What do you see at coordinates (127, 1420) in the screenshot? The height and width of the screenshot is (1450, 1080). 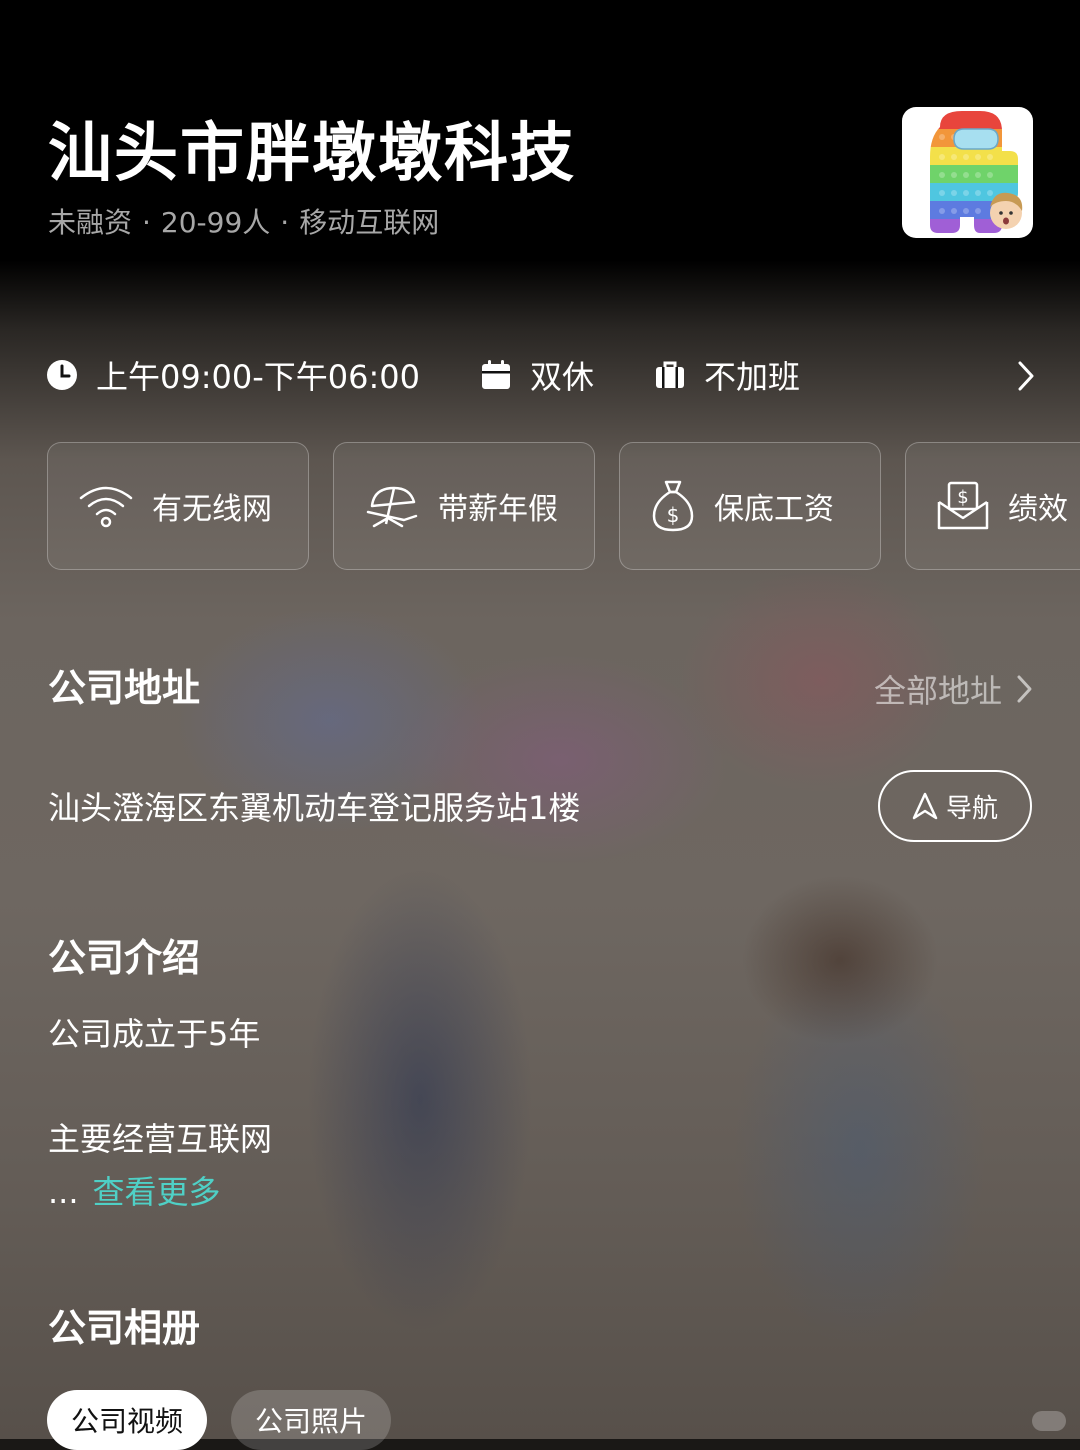 I see `tab-company-video: 公司视频` at bounding box center [127, 1420].